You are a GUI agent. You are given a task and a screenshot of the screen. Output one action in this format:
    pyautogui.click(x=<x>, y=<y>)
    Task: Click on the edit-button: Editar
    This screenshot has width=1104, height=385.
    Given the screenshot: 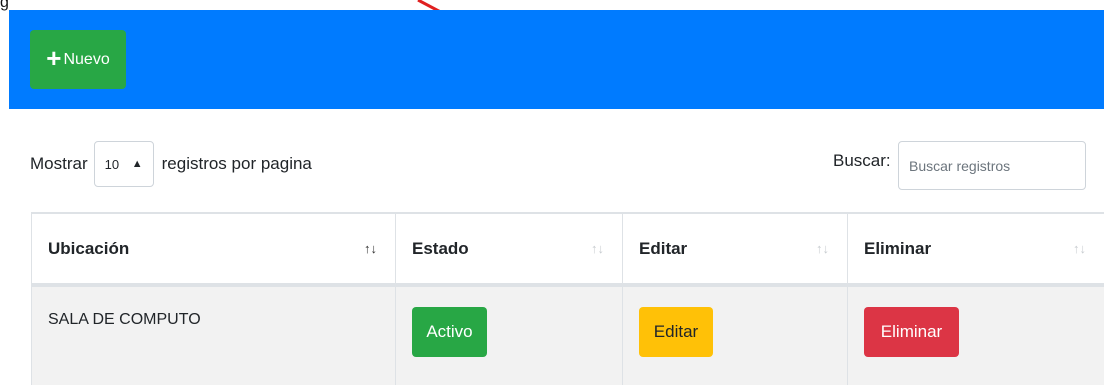 What is the action you would take?
    pyautogui.click(x=676, y=332)
    